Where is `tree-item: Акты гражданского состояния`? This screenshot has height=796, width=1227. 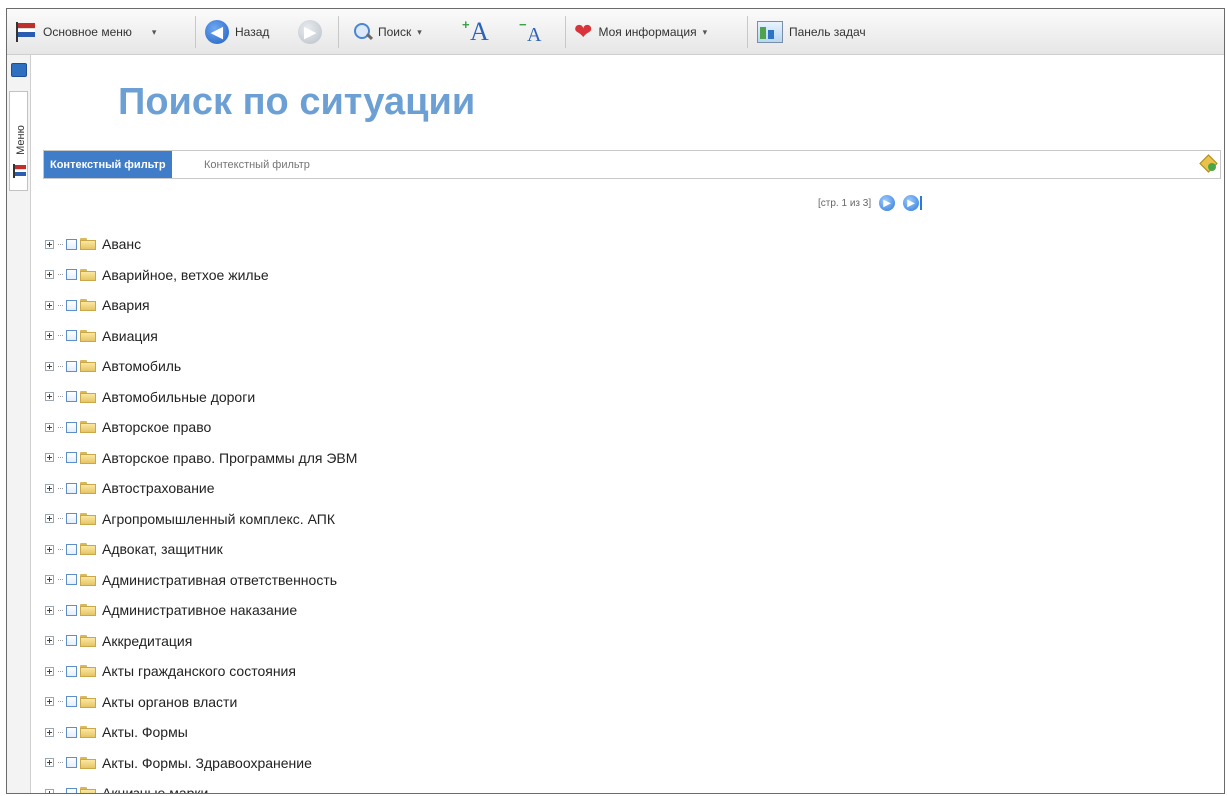 tree-item: Акты гражданского состояния is located at coordinates (201, 671).